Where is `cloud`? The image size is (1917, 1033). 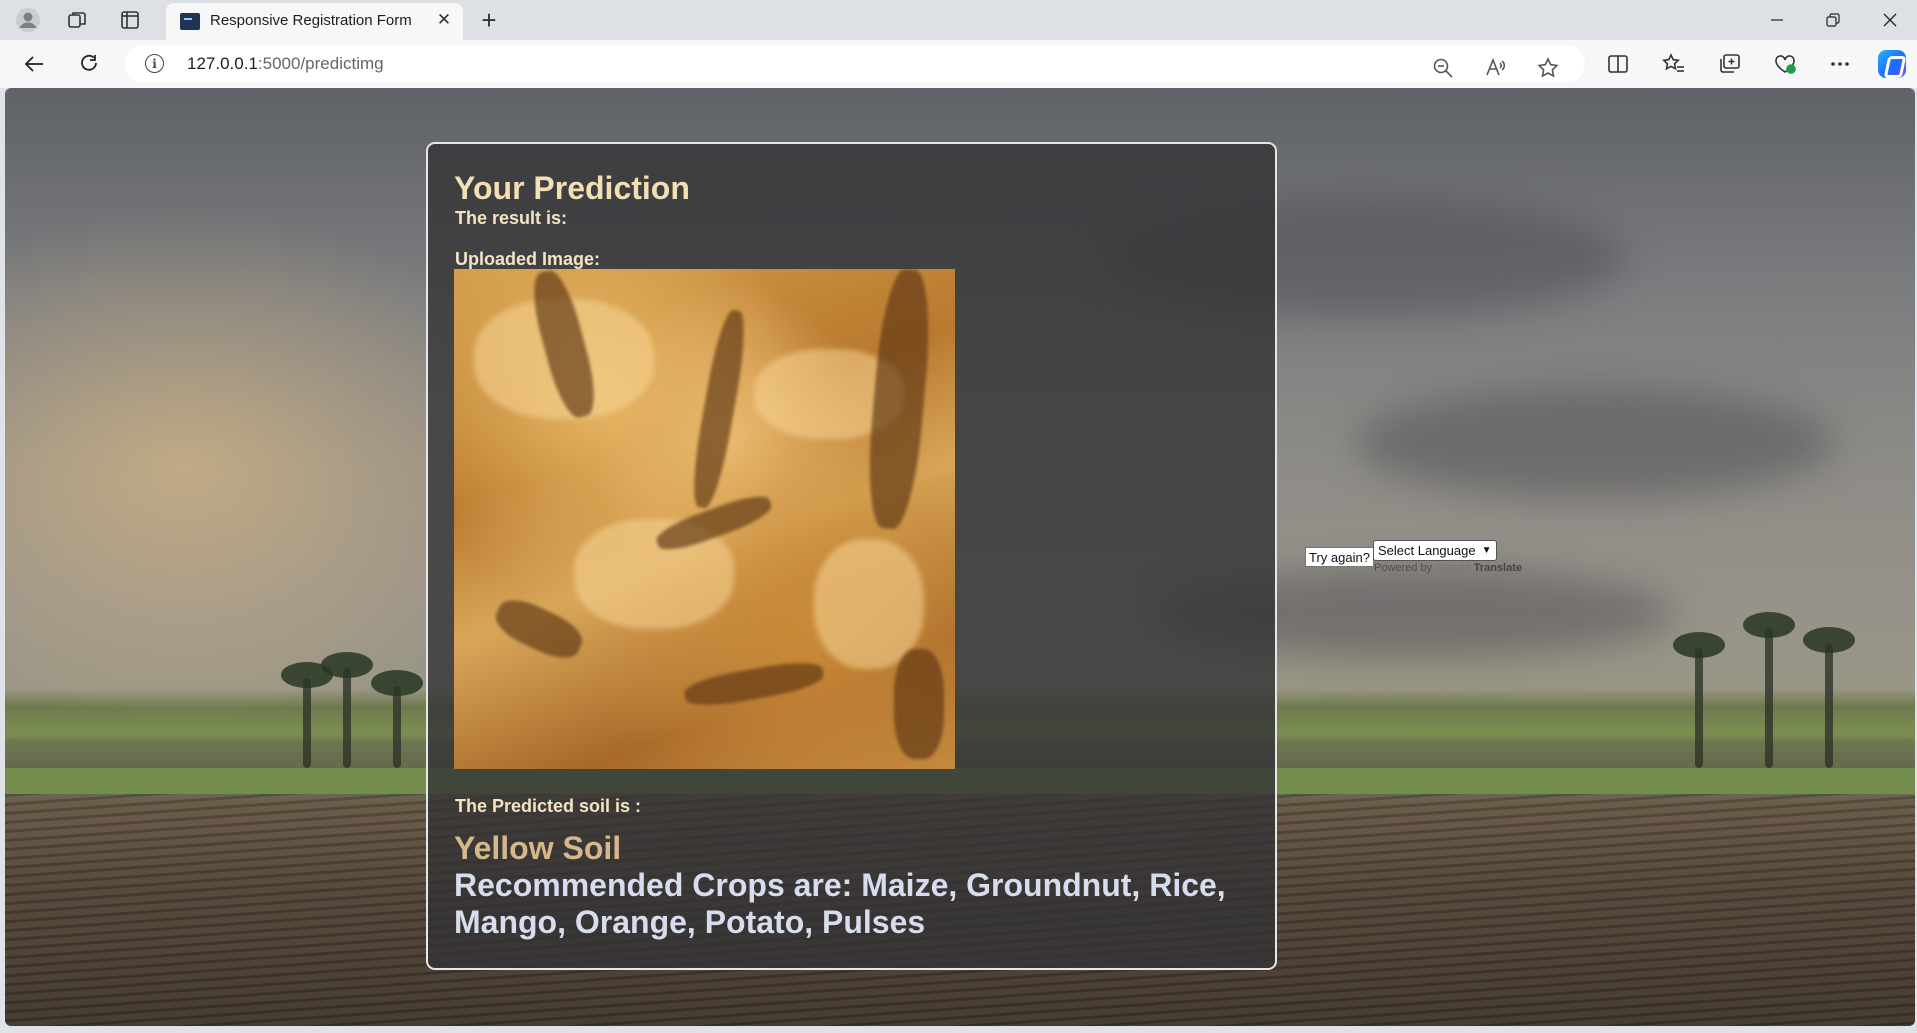 cloud is located at coordinates (1595, 443).